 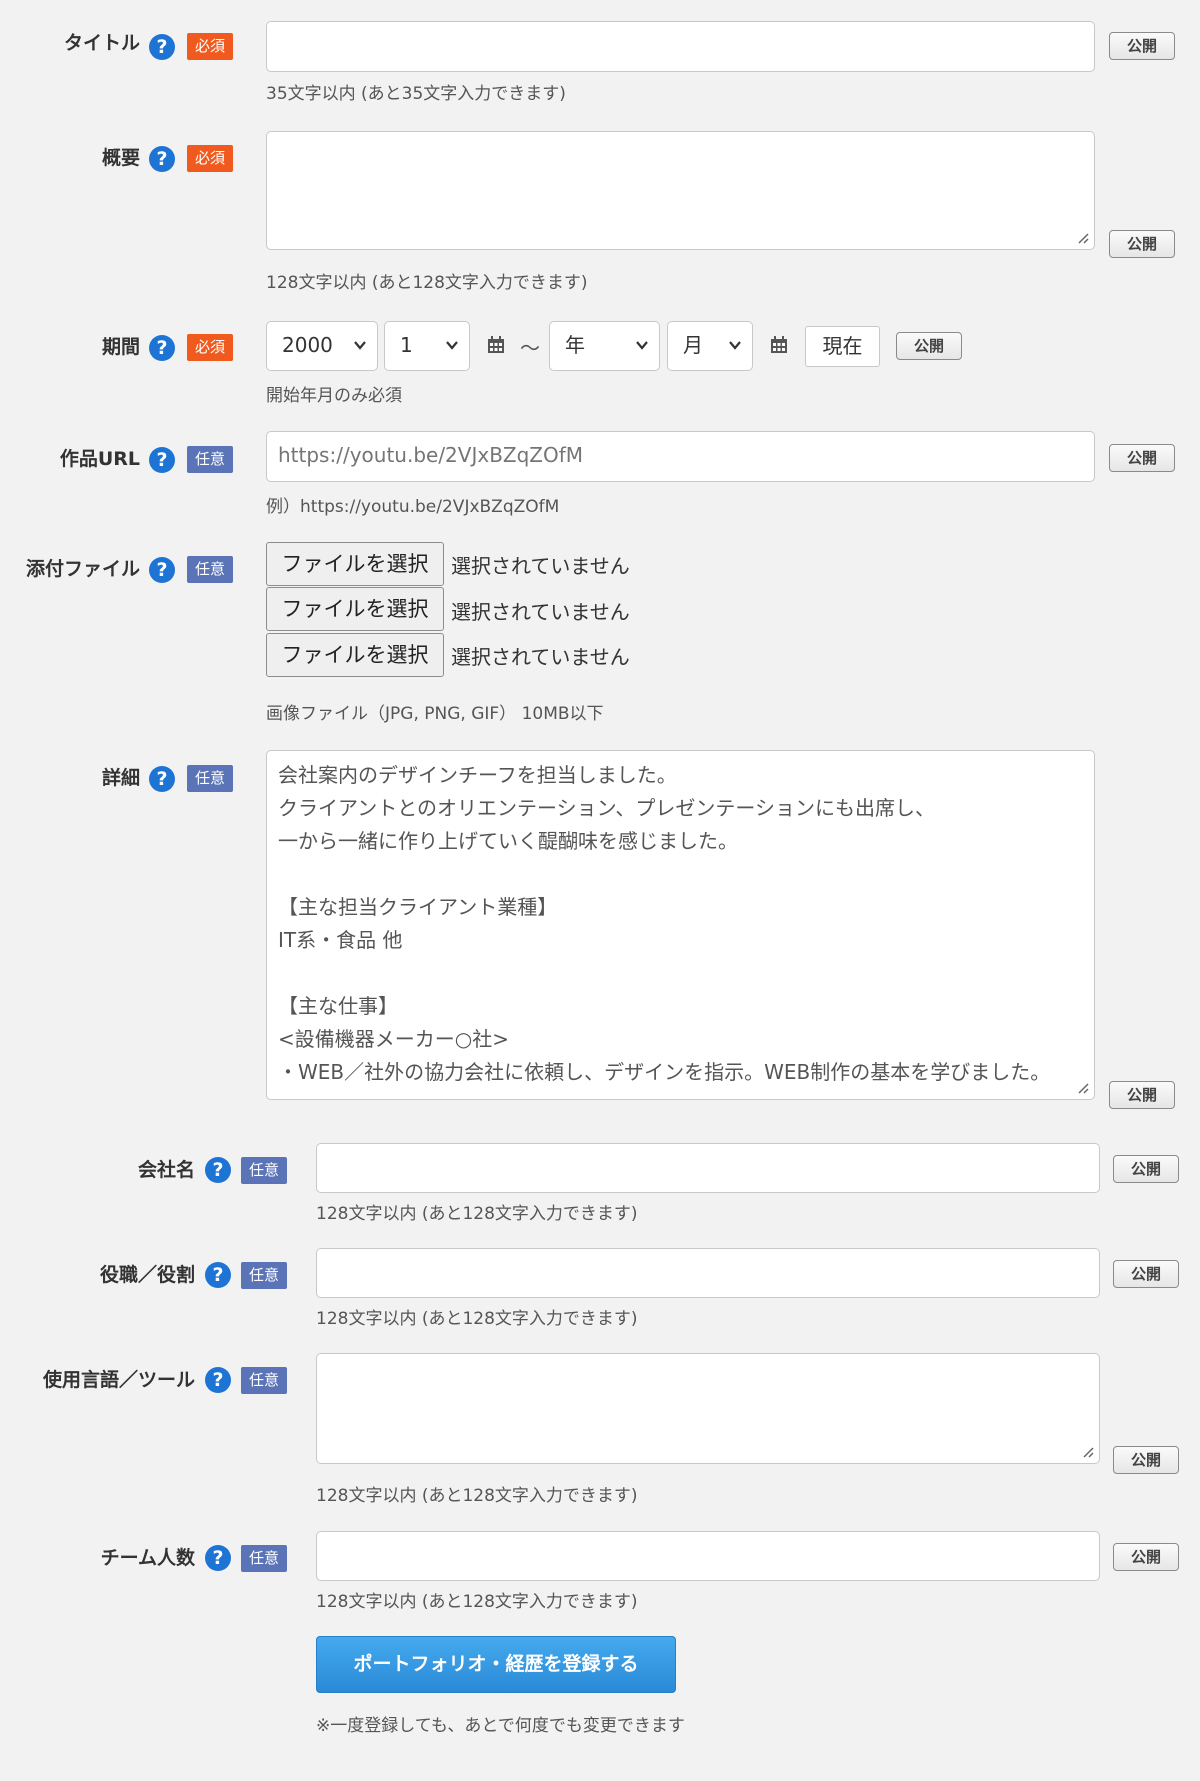 What do you see at coordinates (1142, 458) in the screenshot?
I see `url-public-toggle: 公開` at bounding box center [1142, 458].